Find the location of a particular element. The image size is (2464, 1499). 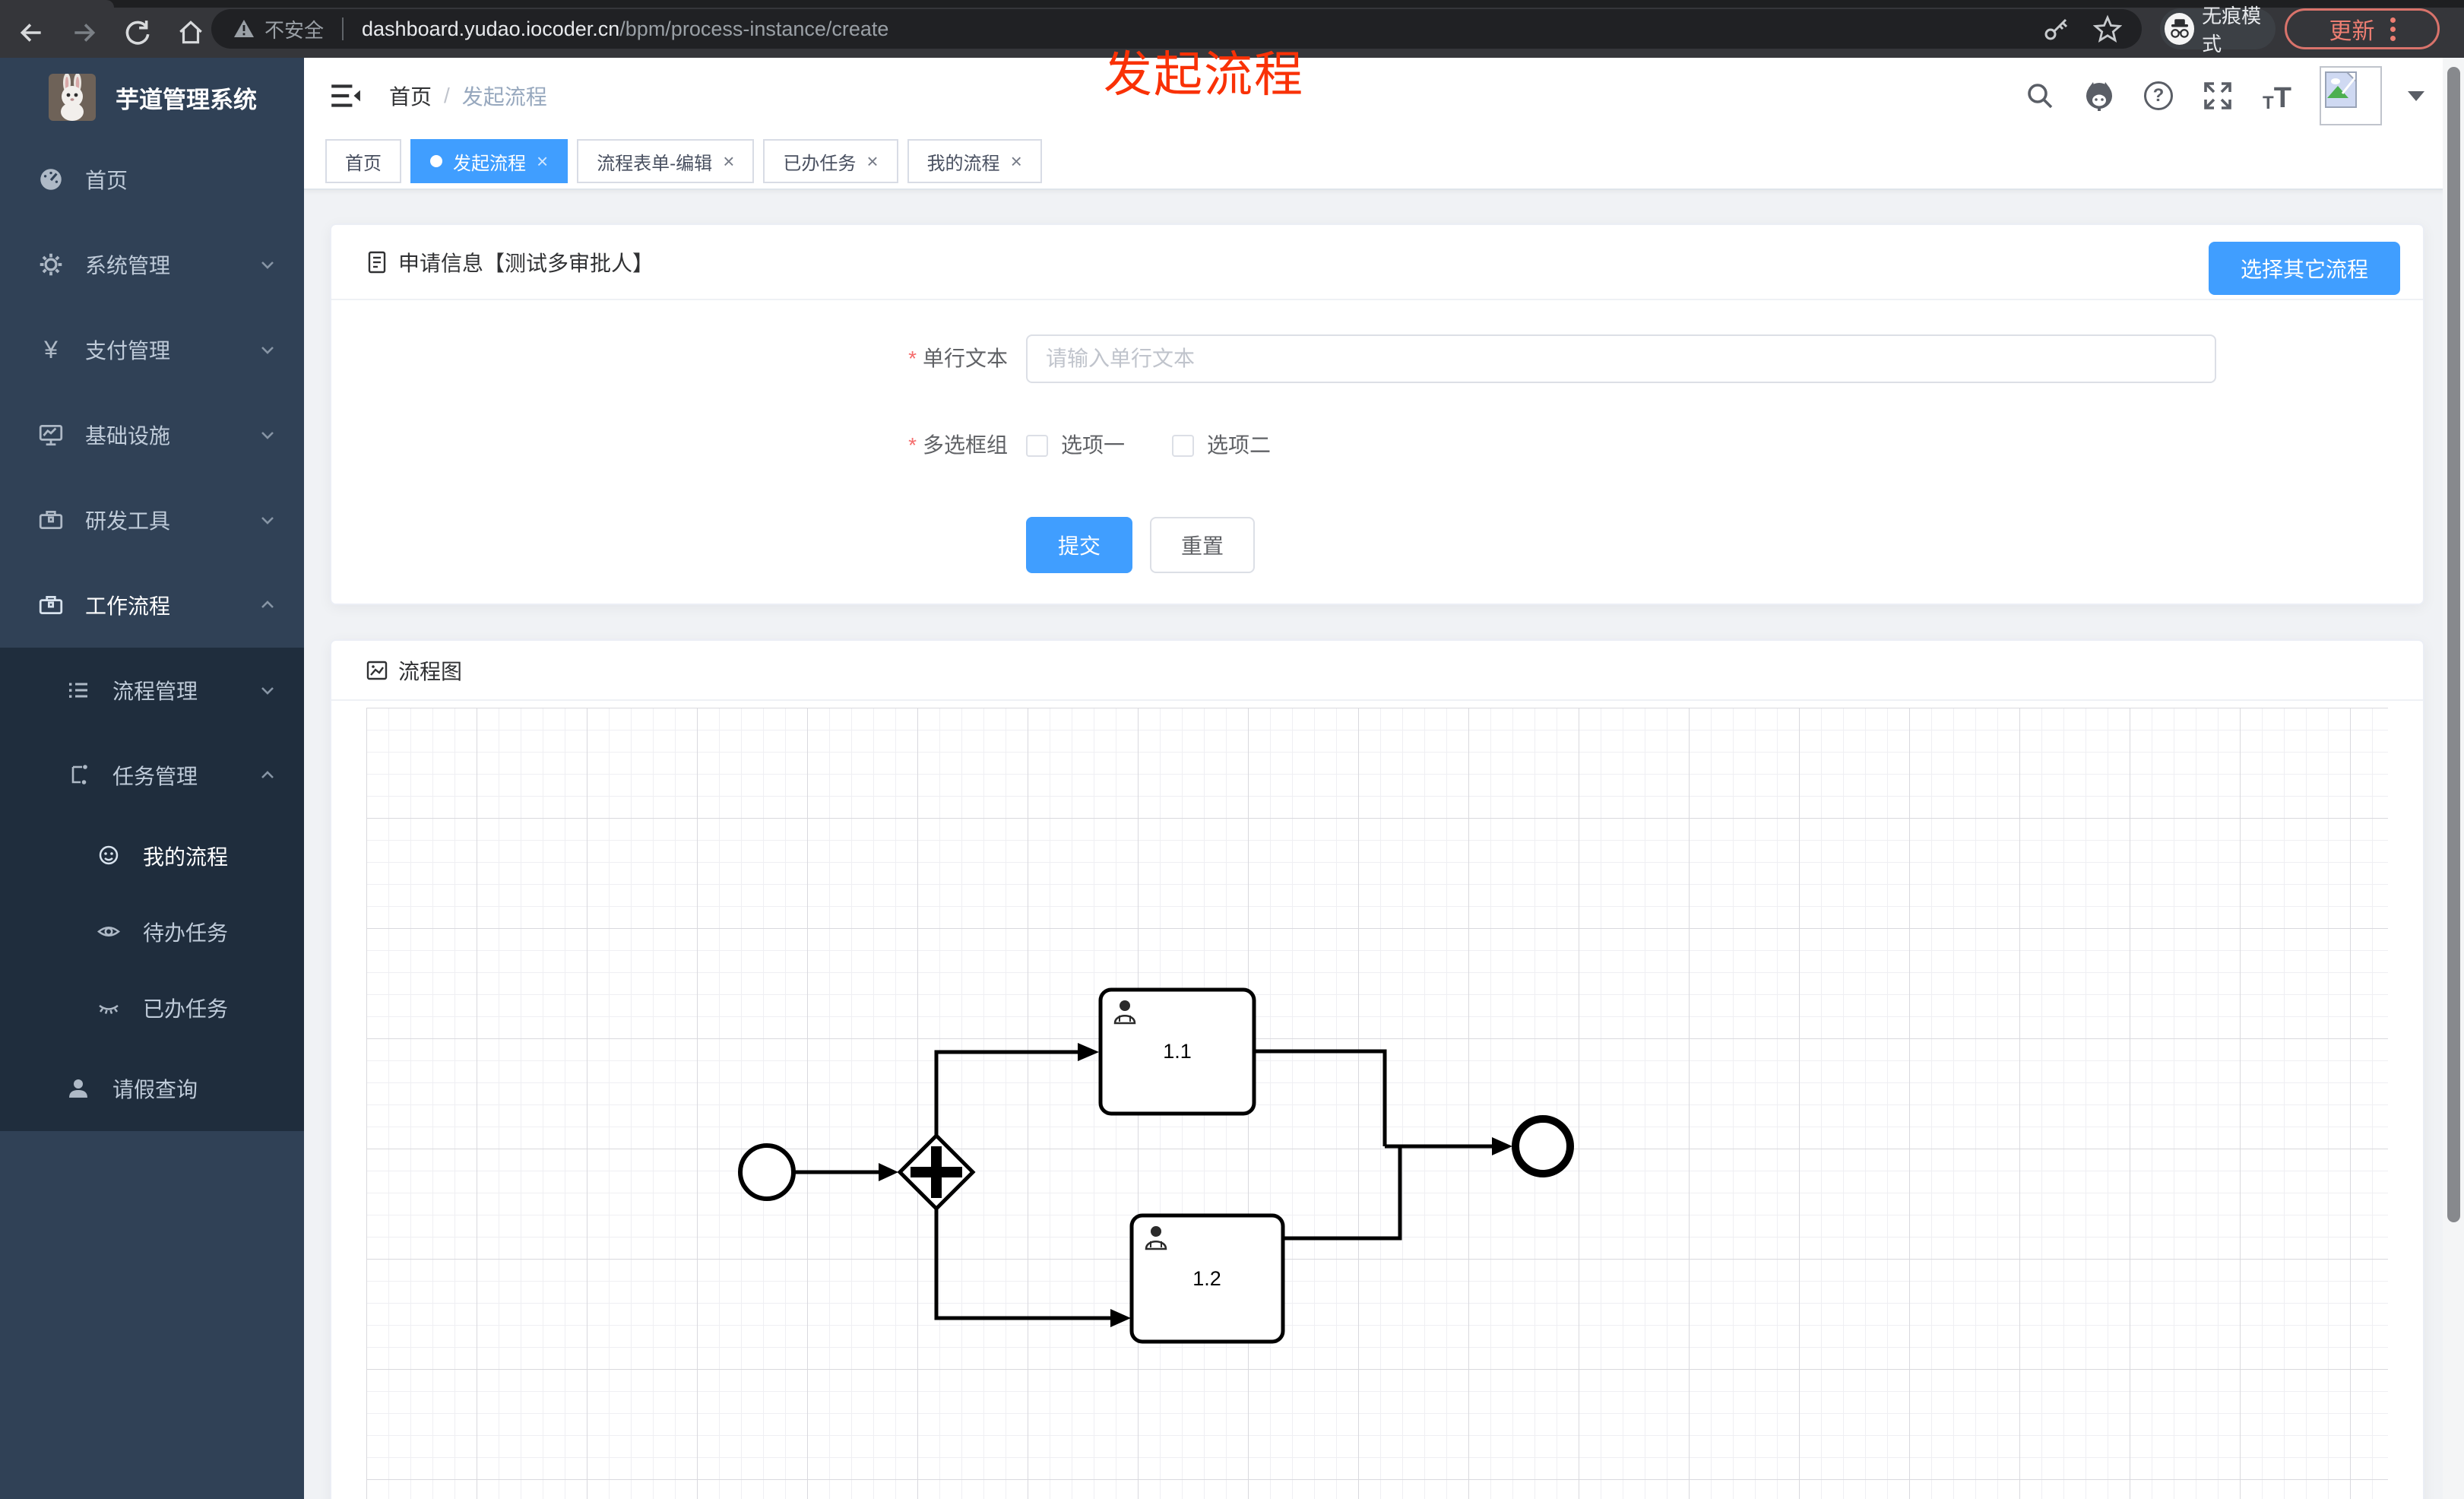

sidebar-item-label: 工作流程 is located at coordinates (128, 606).